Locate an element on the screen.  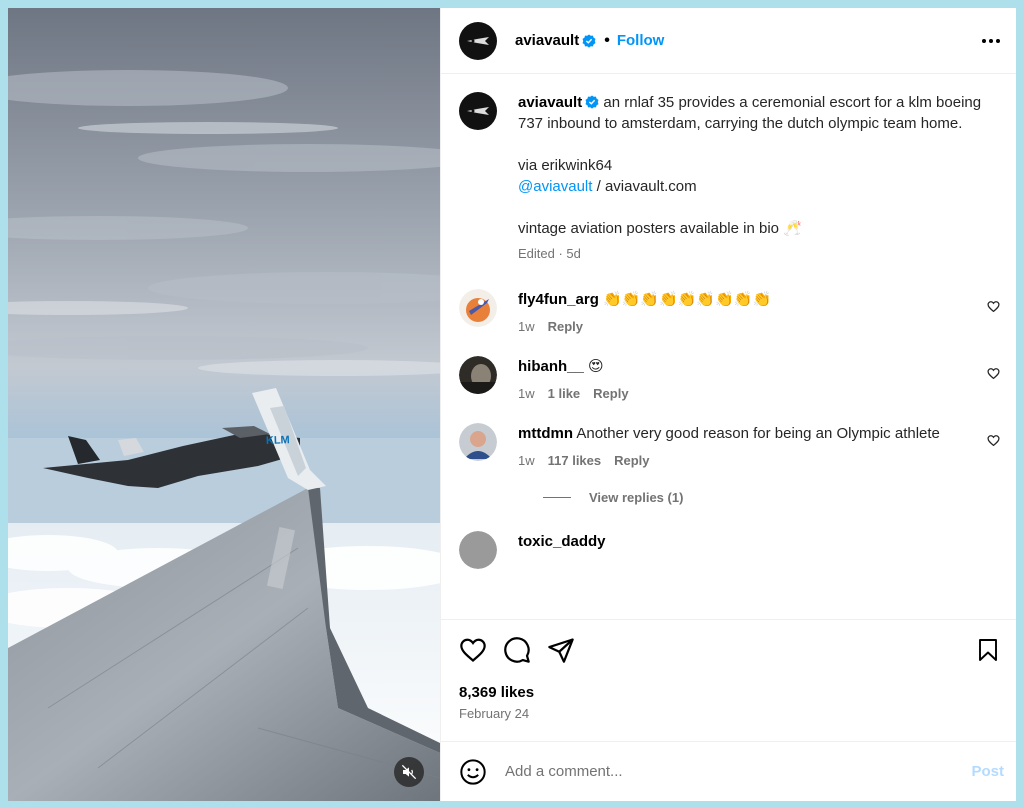
comment-row: fly4fun_arg 👏👏👏👏👏👏👏👏👏 1w Reply is located at coordinates (729, 311).